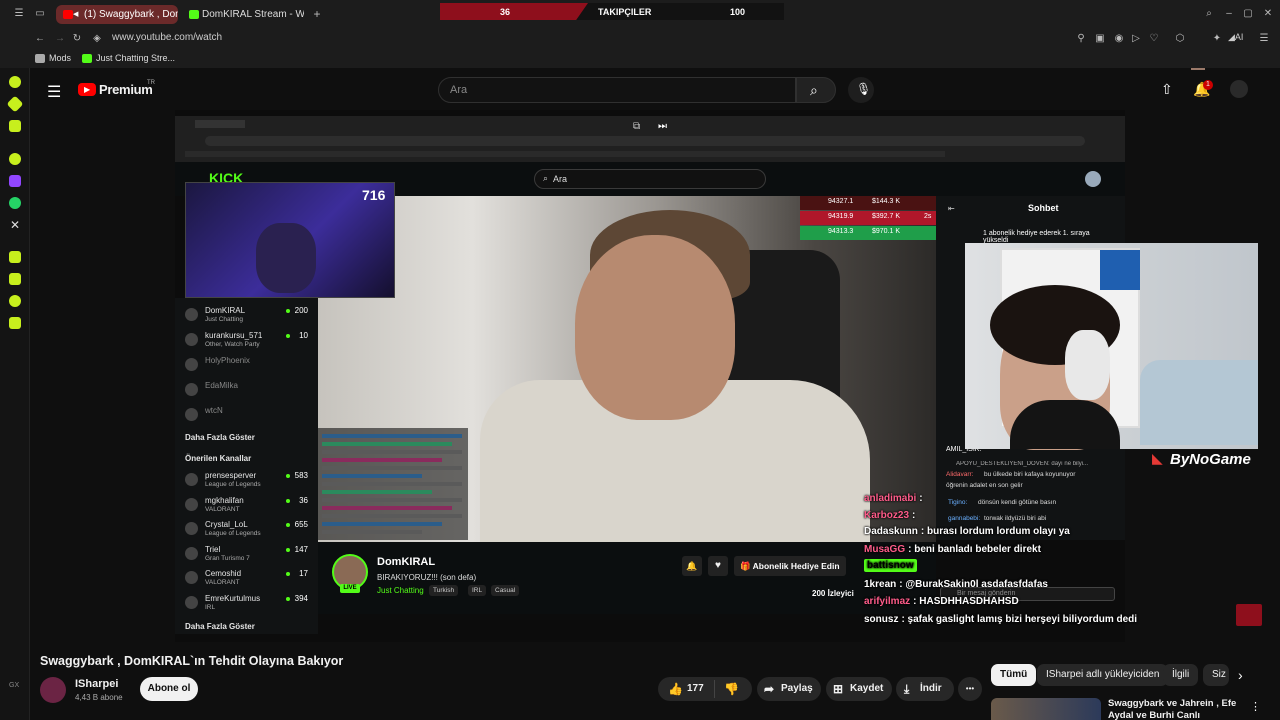 The image size is (1280, 720). What do you see at coordinates (789, 689) in the screenshot?
I see `share-button: ➦ Paylaş` at bounding box center [789, 689].